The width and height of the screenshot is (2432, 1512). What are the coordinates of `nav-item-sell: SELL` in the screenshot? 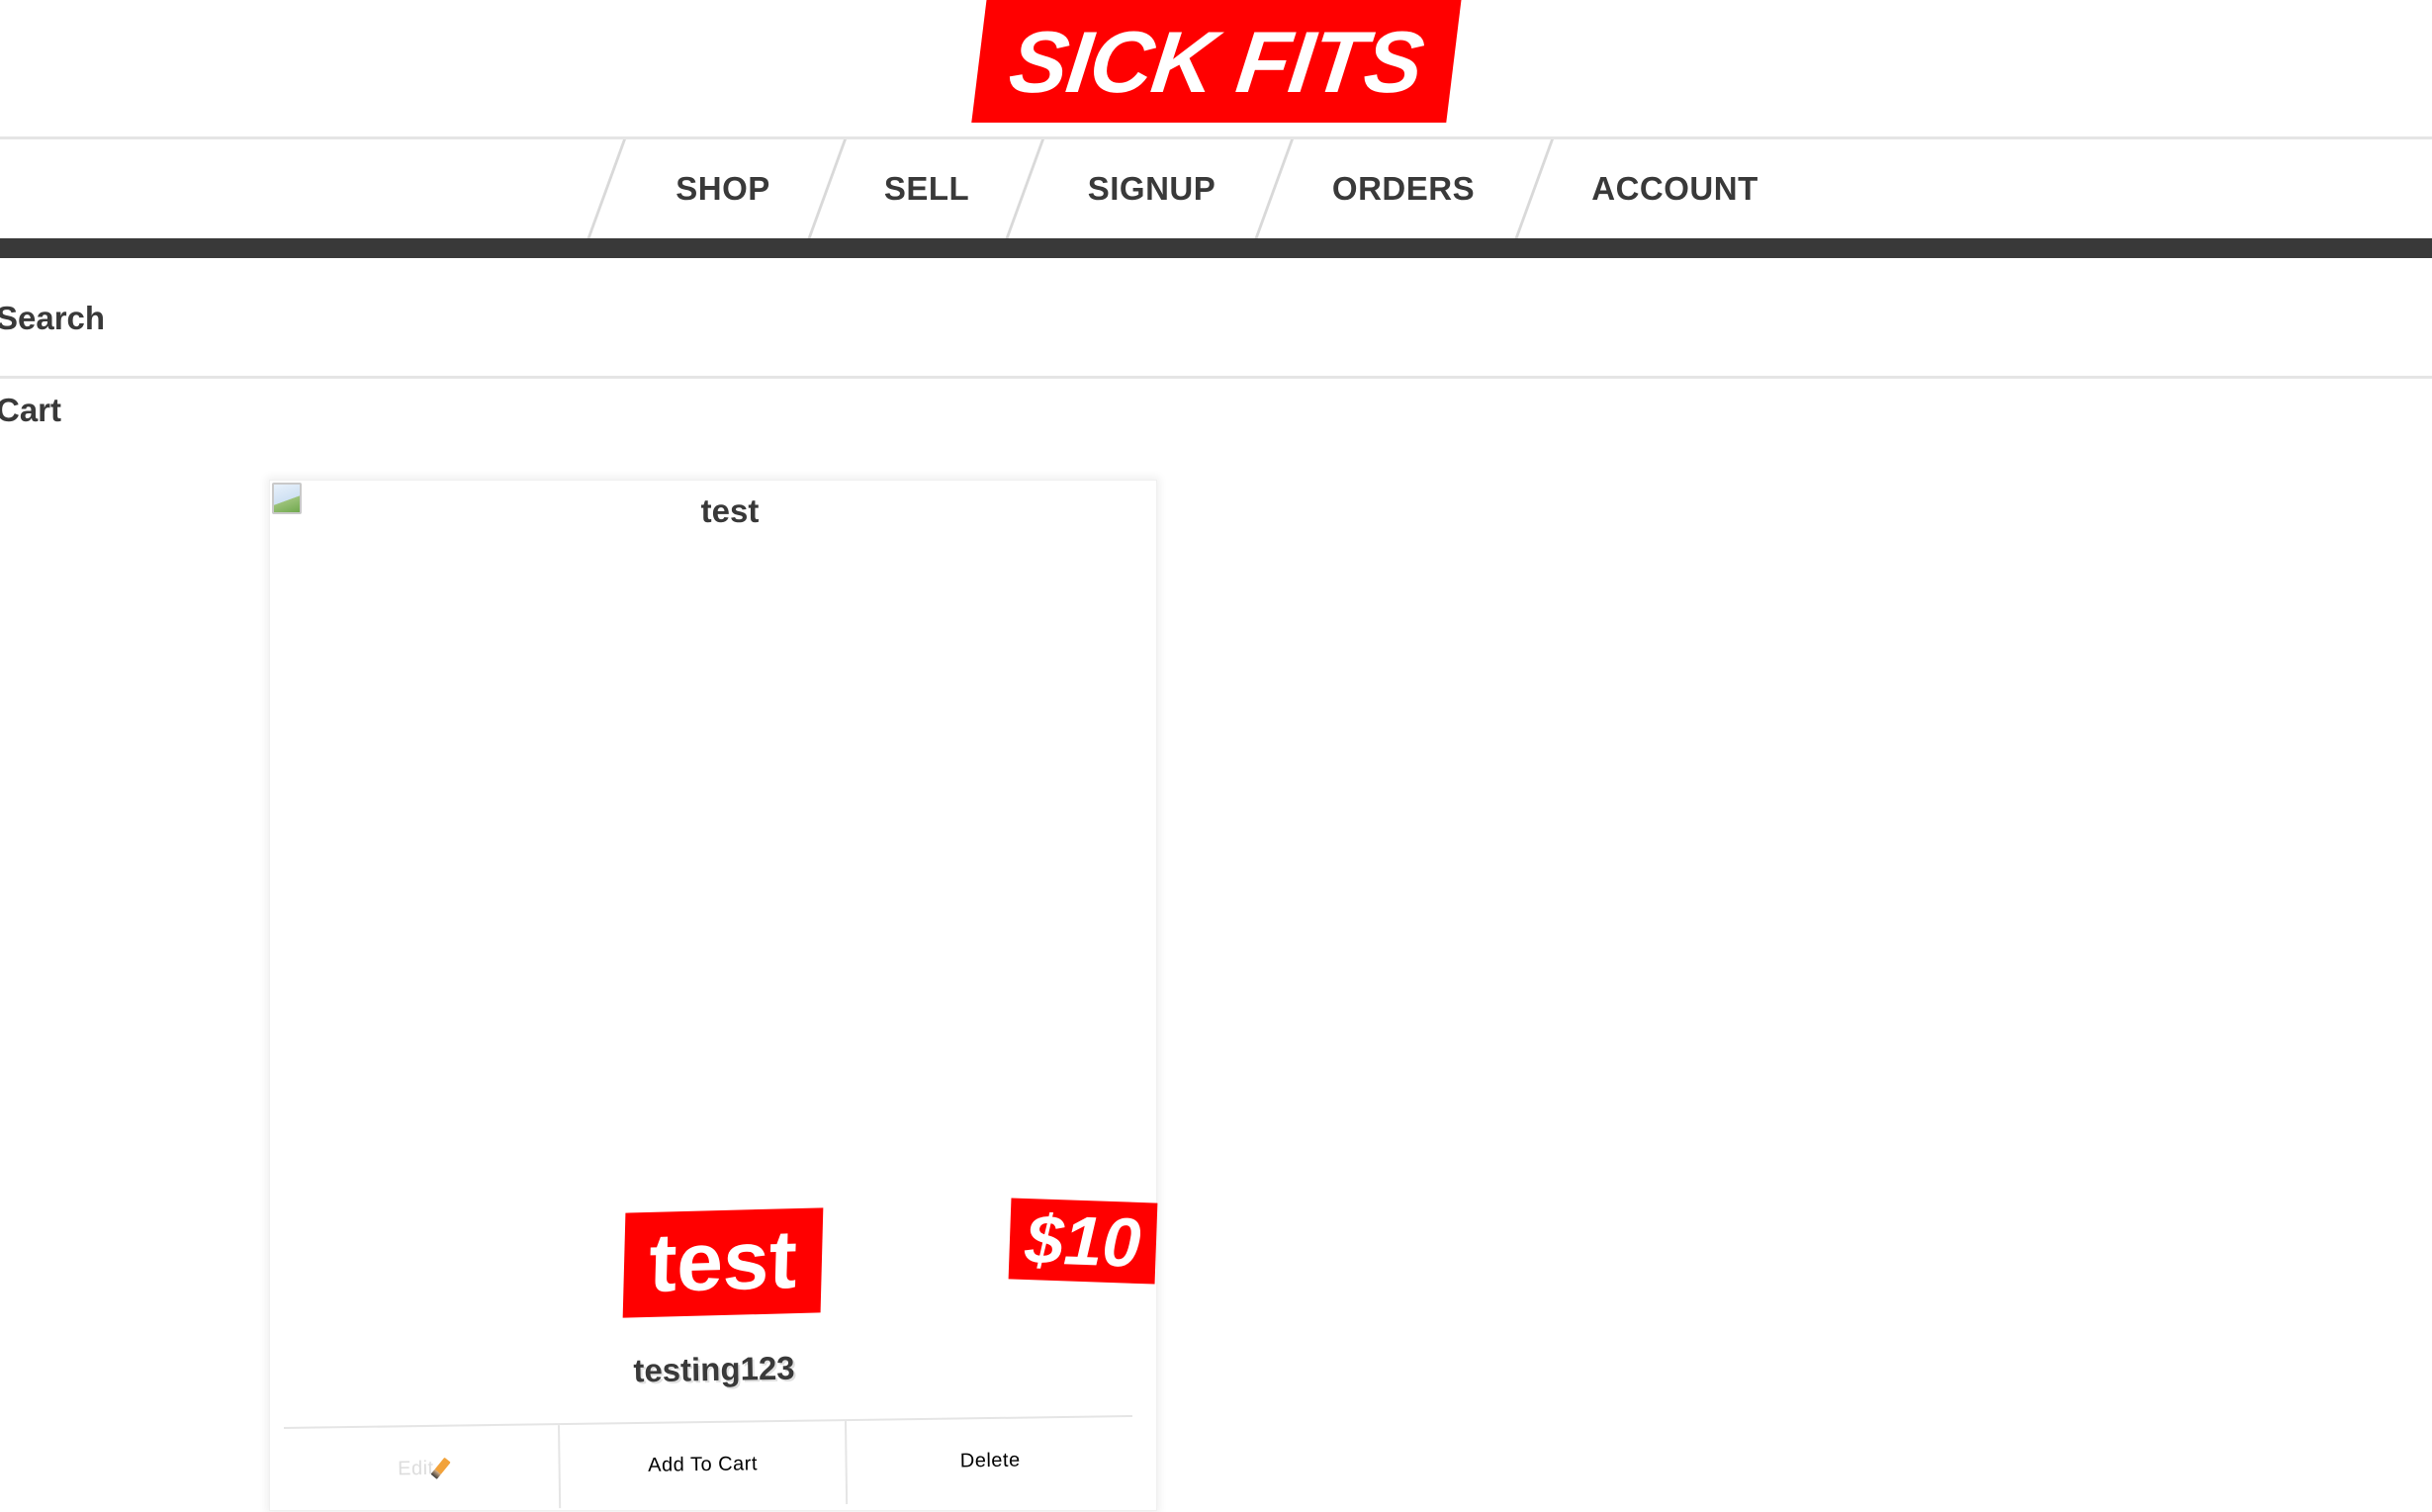 It's located at (927, 188).